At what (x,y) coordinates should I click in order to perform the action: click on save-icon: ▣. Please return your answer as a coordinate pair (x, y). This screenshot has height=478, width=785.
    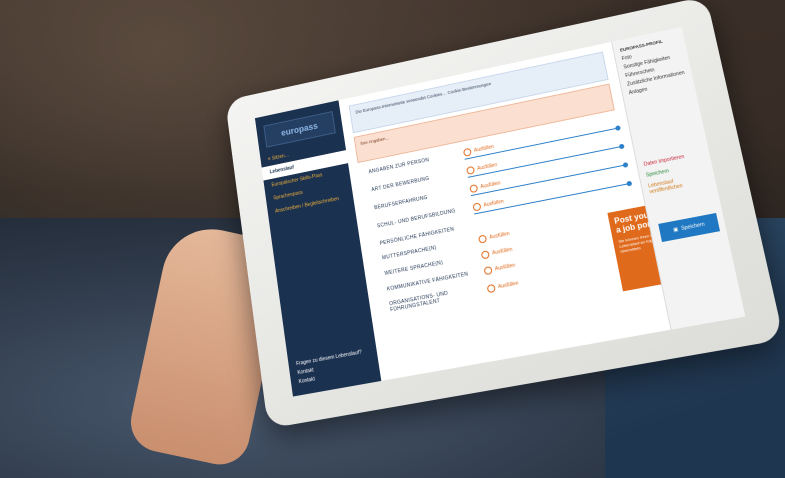
    Looking at the image, I should click on (675, 230).